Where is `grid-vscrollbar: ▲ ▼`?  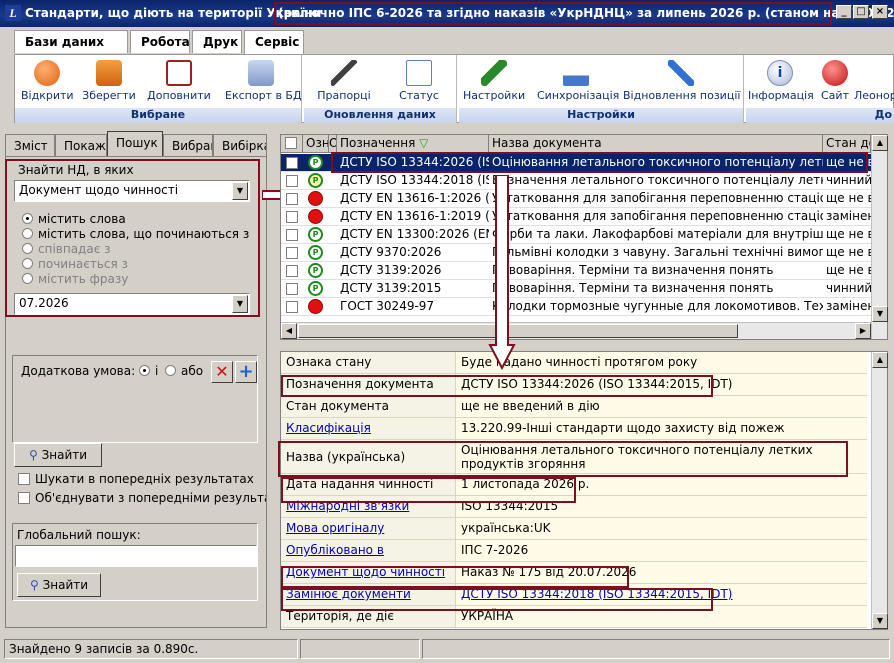
grid-vscrollbar: ▲ ▼ is located at coordinates (879, 237).